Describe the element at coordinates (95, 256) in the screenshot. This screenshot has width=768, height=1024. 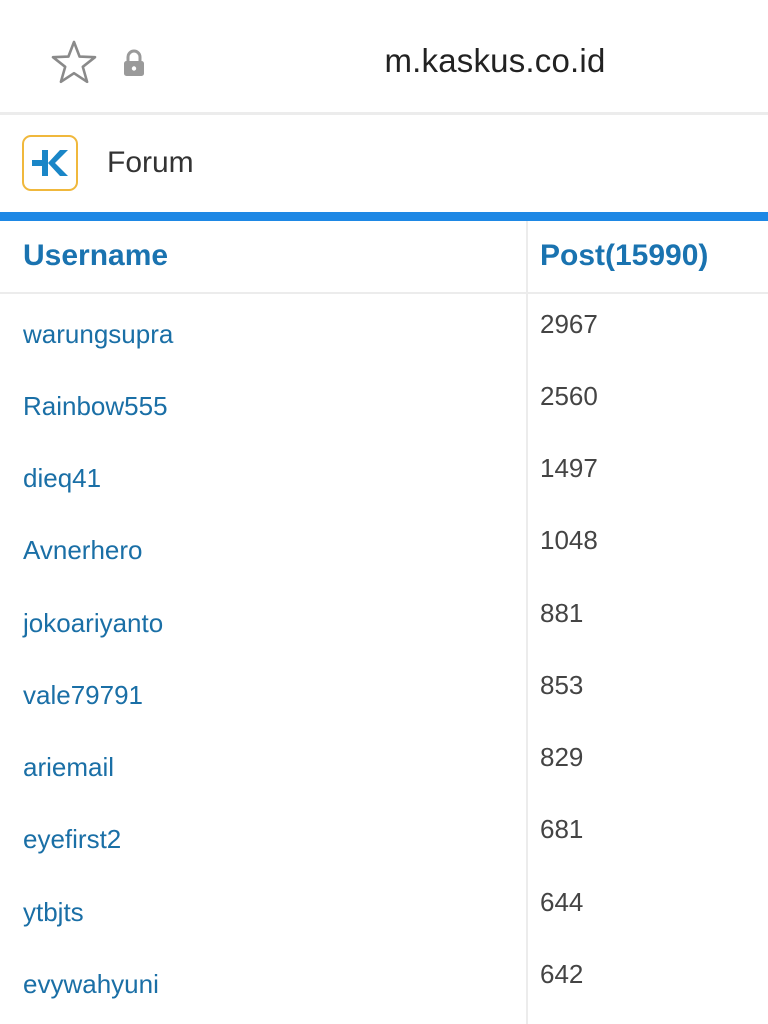
I see `username-column-header: Username` at that location.